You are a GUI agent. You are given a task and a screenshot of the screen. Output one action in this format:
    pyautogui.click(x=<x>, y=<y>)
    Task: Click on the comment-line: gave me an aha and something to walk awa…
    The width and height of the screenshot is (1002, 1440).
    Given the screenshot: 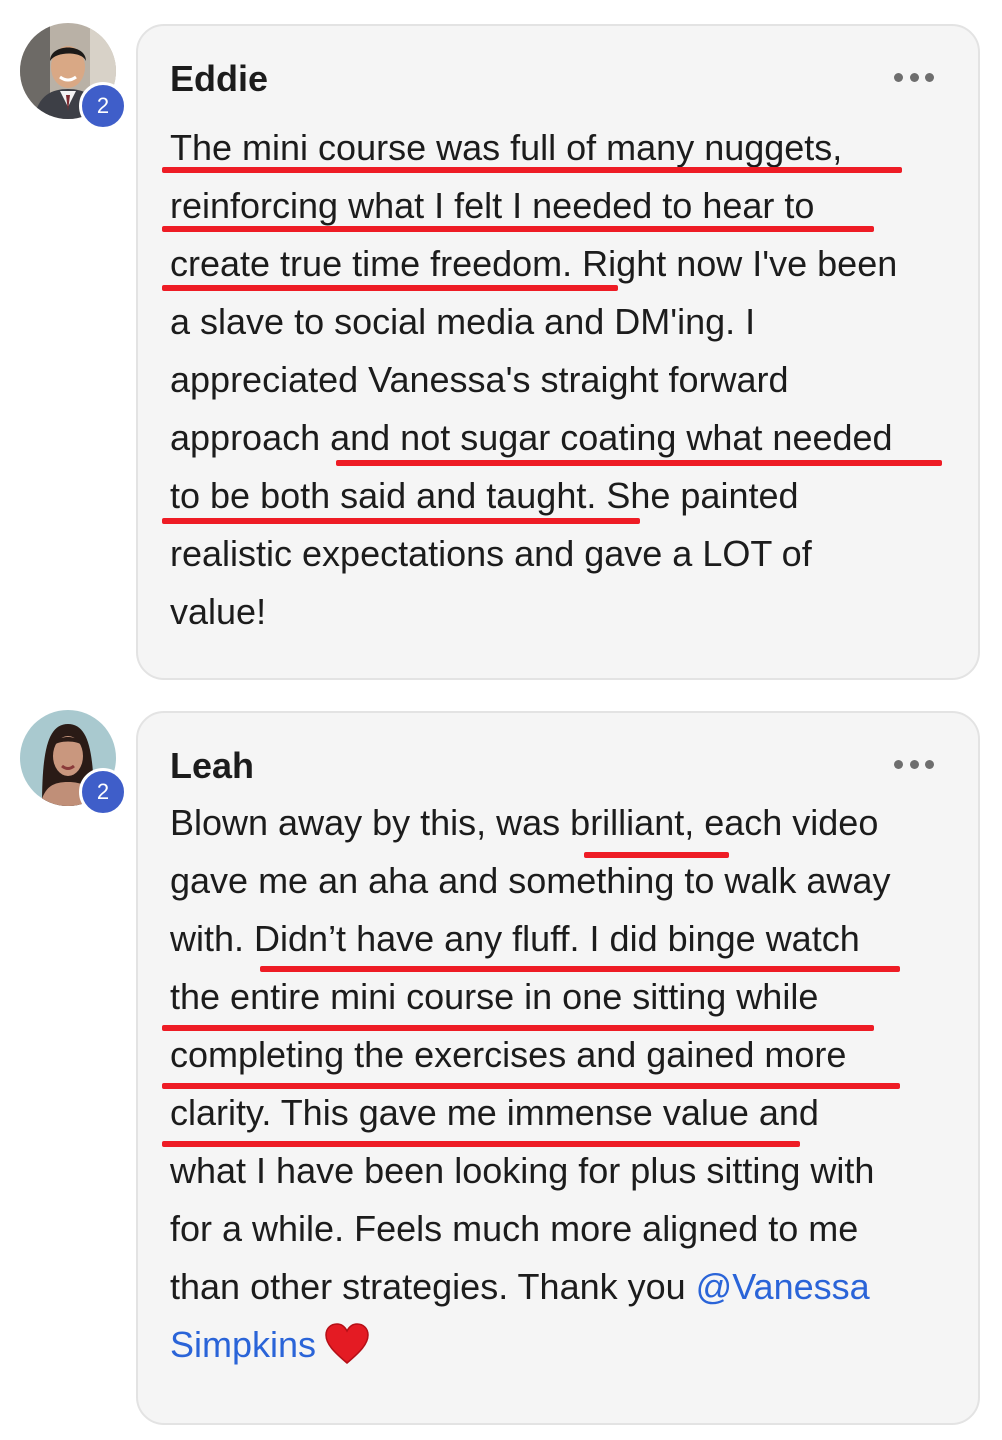 What is the action you would take?
    pyautogui.click(x=530, y=880)
    